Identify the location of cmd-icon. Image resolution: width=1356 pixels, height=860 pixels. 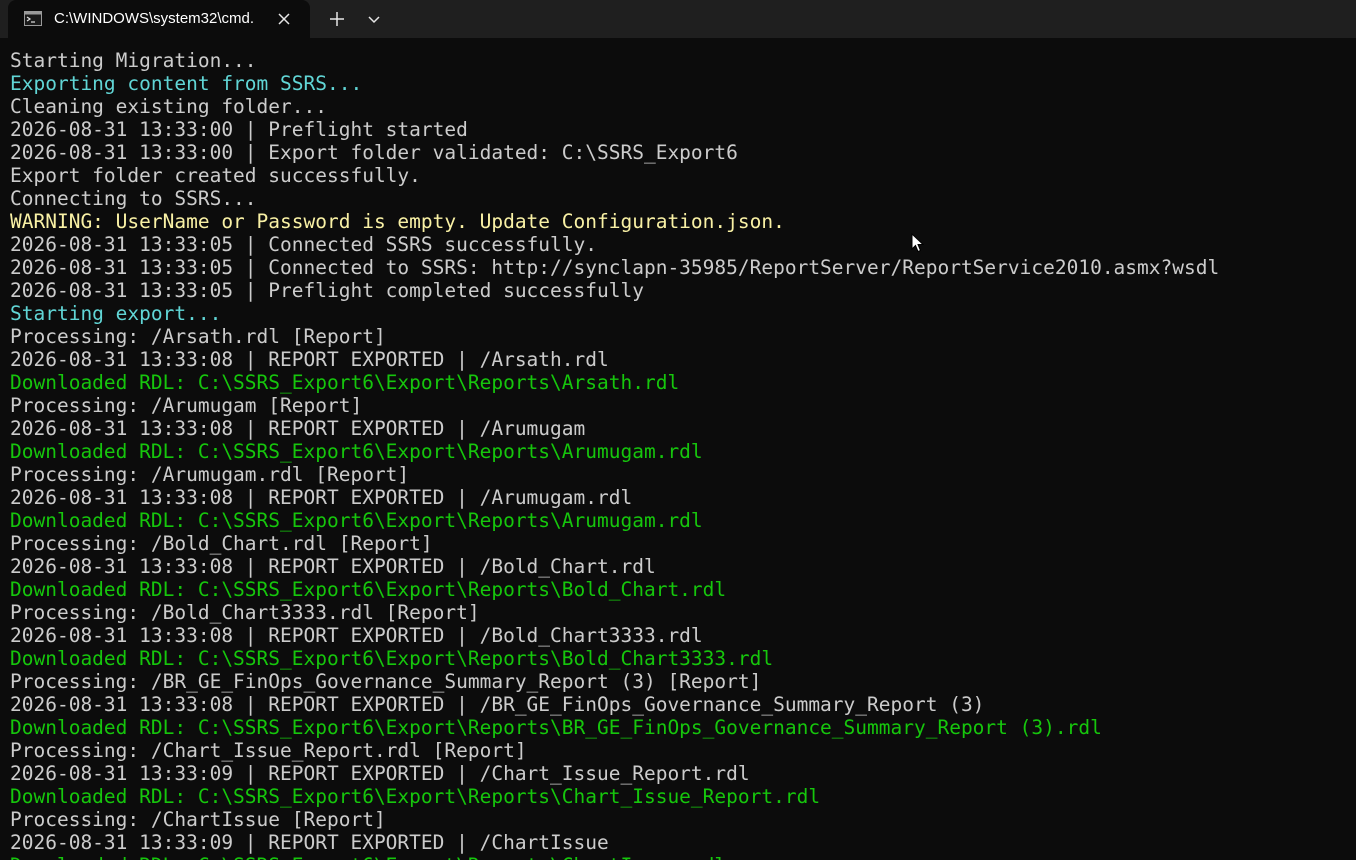
(33, 18).